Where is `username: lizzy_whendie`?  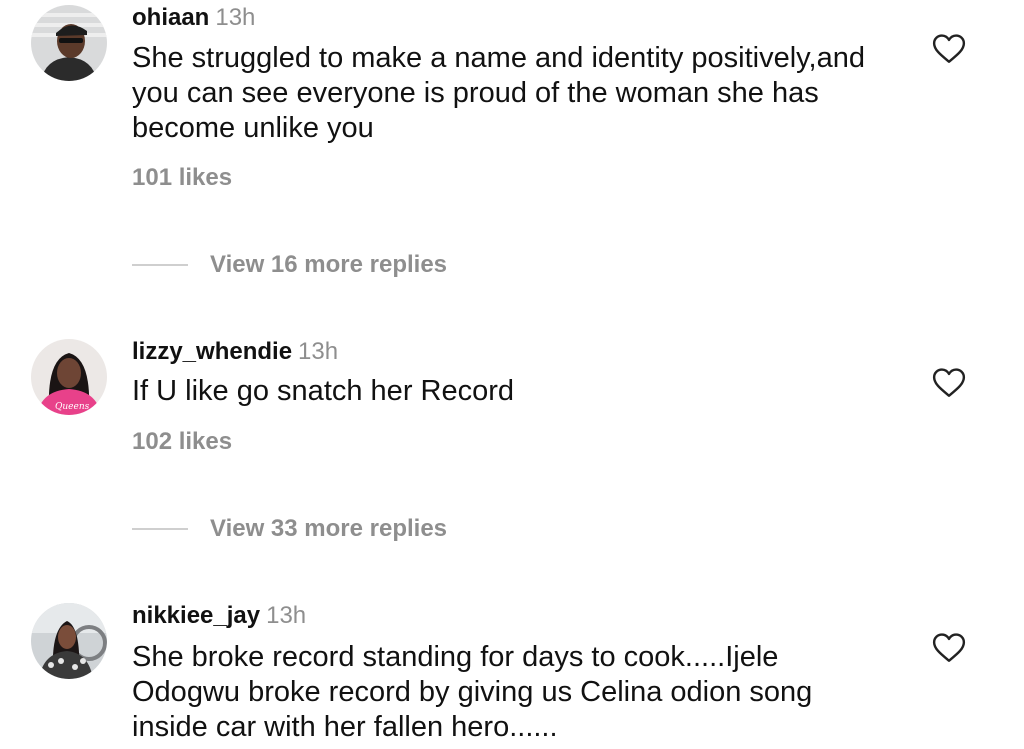 username: lizzy_whendie is located at coordinates (212, 351).